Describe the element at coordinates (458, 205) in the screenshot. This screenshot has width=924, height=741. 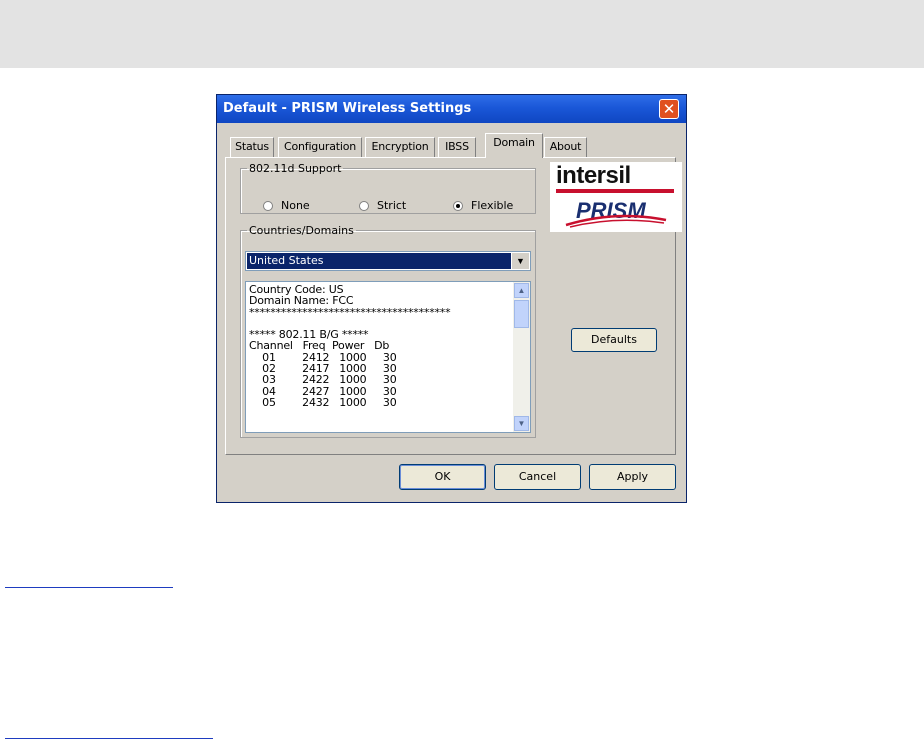
I see `radio-indicator-checked` at that location.